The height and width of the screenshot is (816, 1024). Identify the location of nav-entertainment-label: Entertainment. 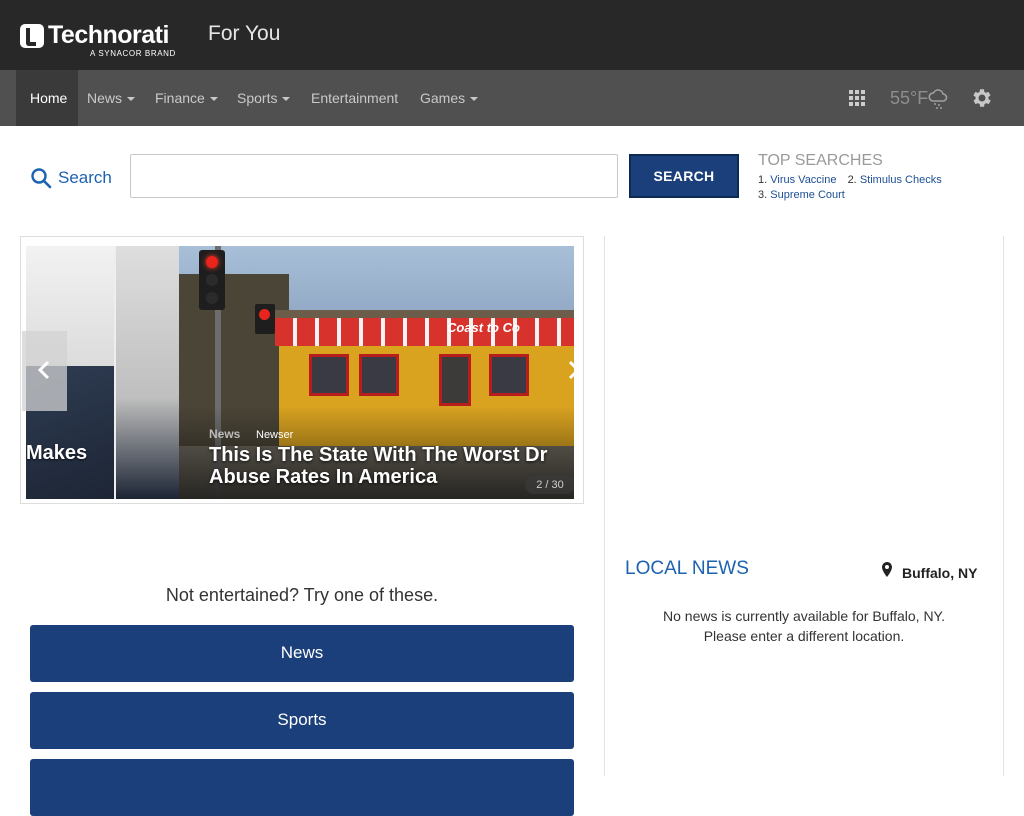
(355, 98).